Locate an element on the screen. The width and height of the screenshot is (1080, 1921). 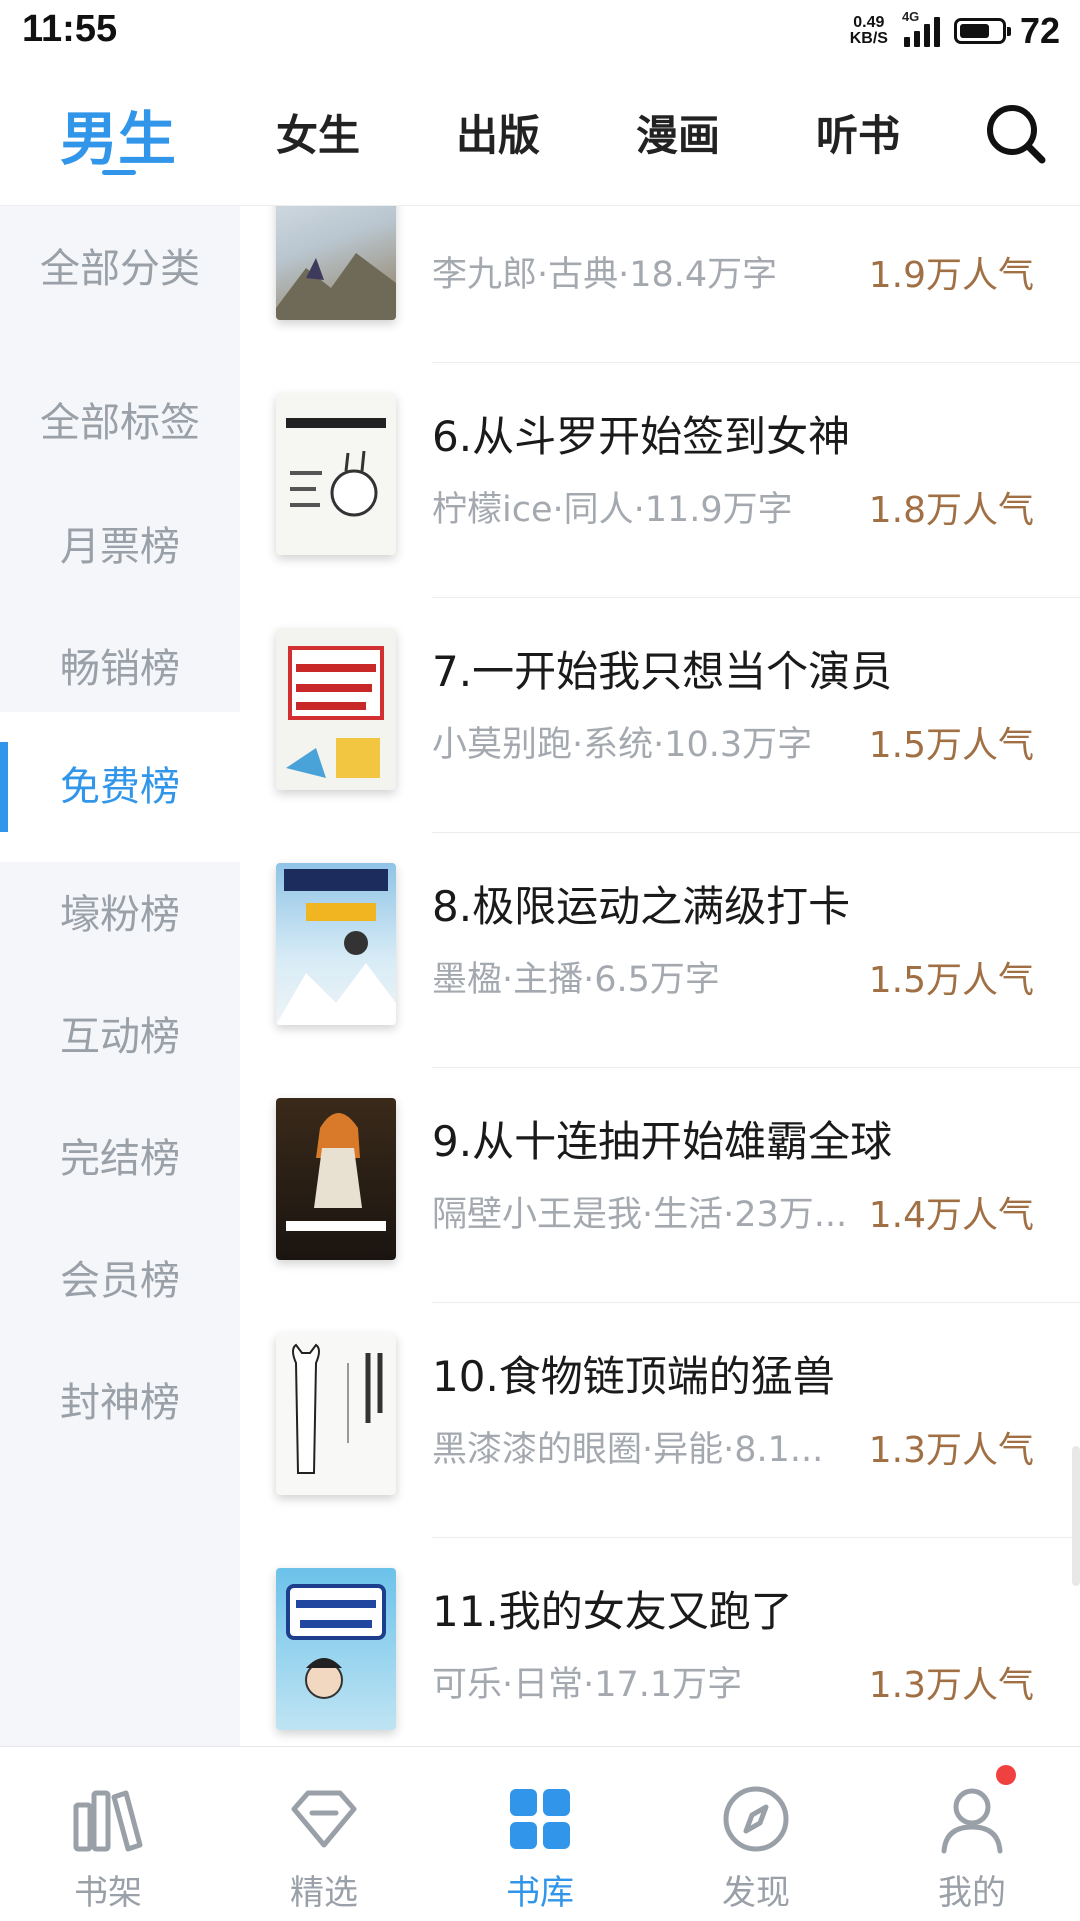
book-meta: 小莫别跑·系统·10.3万字 is located at coordinates (622, 745).